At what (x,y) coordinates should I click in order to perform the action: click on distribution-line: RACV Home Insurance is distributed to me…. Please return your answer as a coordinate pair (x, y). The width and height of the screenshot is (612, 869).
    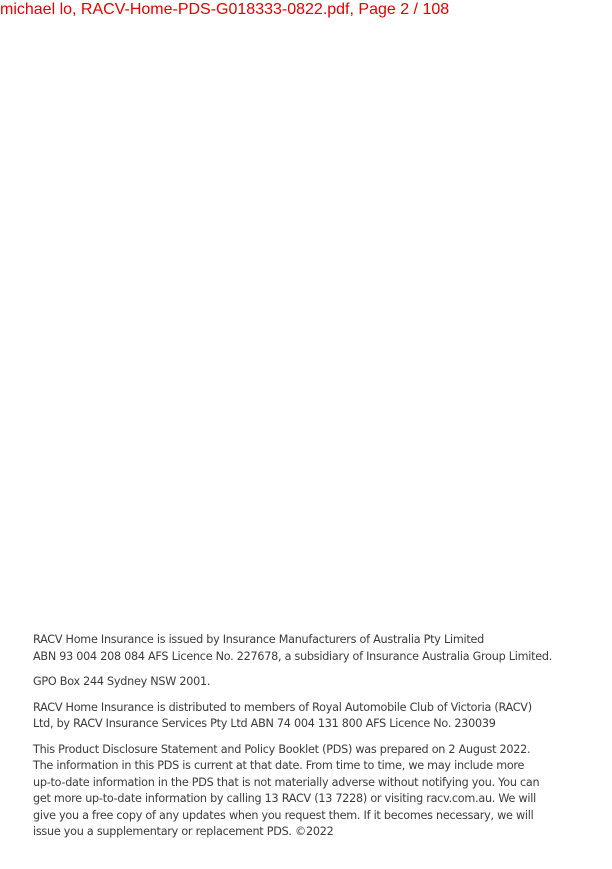
    Looking at the image, I should click on (282, 707).